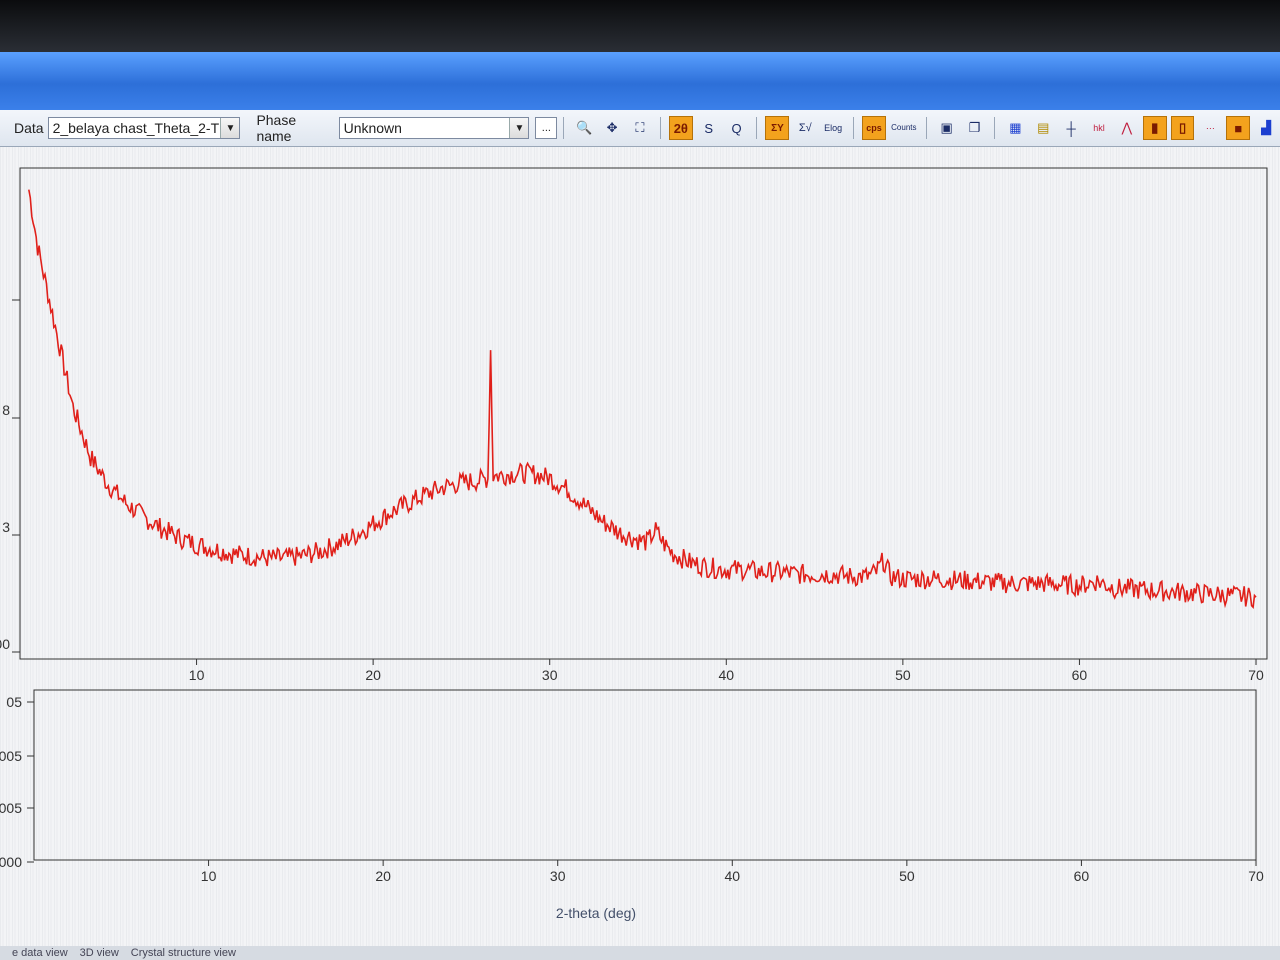  I want to click on pan-icon: ✥, so click(612, 128).